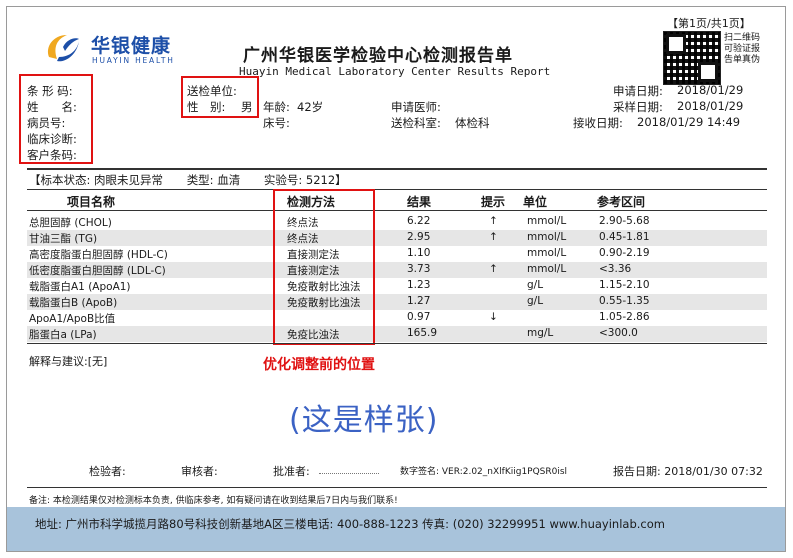  What do you see at coordinates (624, 221) in the screenshot?
I see `result-reference: 2.90-5.68` at bounding box center [624, 221].